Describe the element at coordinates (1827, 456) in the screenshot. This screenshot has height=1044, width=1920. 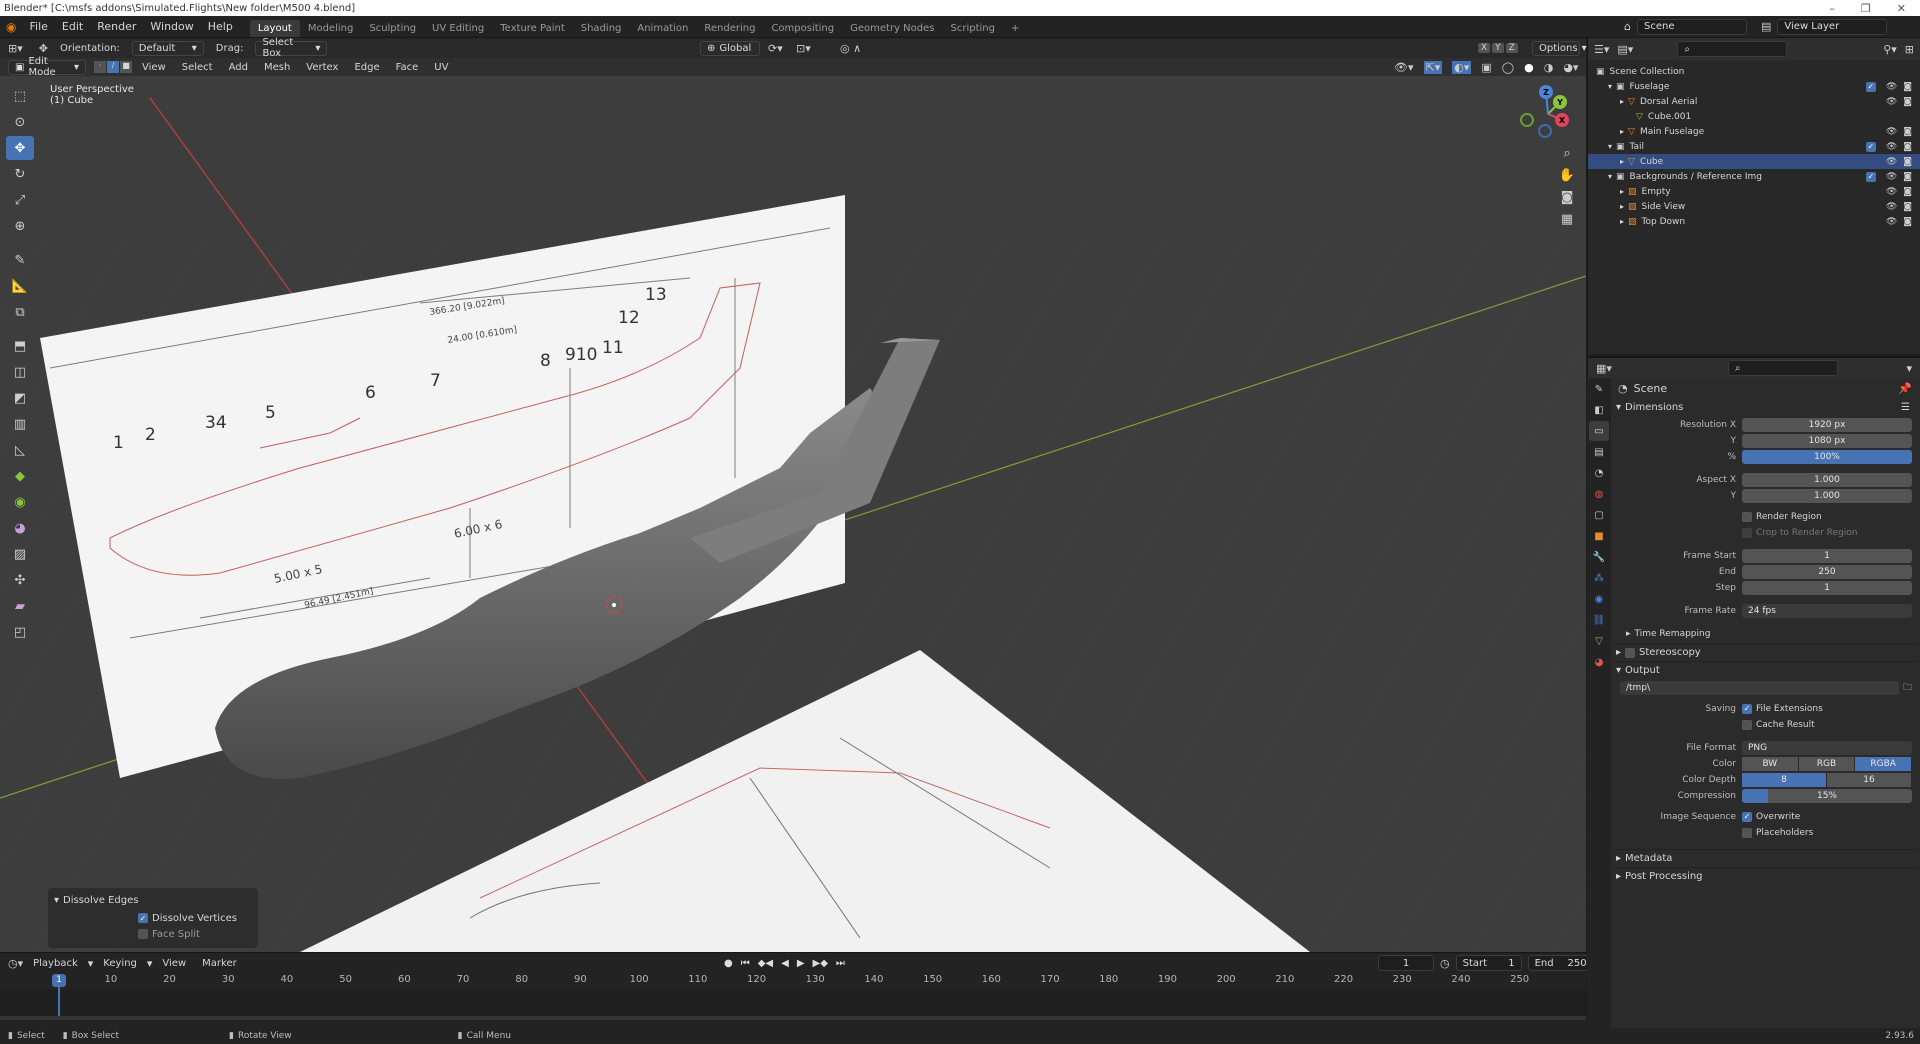
I see `resolution-percent-slider: 100%` at that location.